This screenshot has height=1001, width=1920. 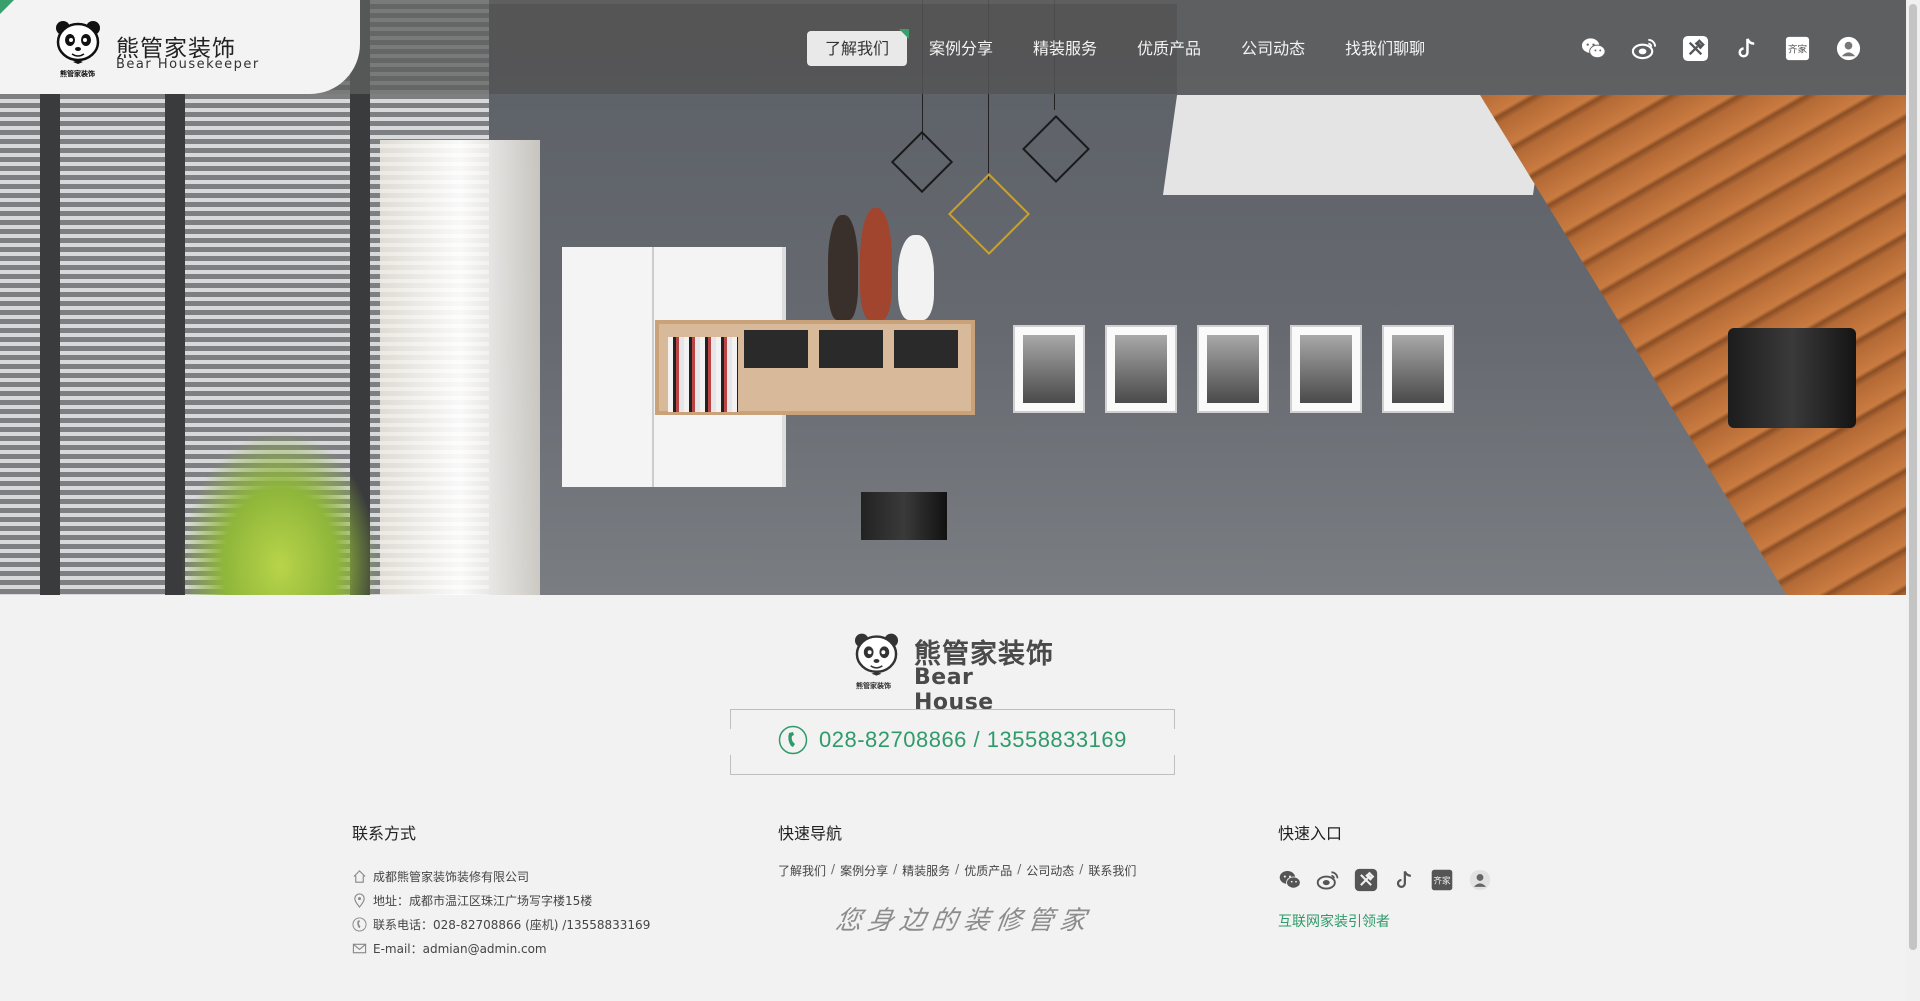 I want to click on page-scrollbar, so click(x=1913, y=500).